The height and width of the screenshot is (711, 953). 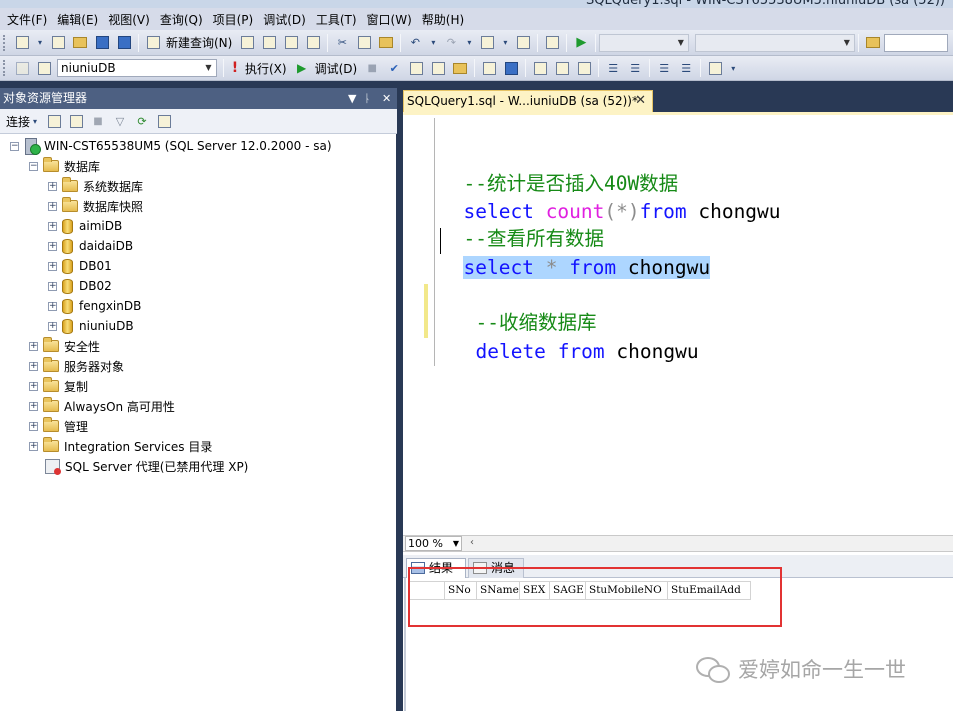 I want to click on solution-configurations-combo: ▼, so click(x=644, y=42).